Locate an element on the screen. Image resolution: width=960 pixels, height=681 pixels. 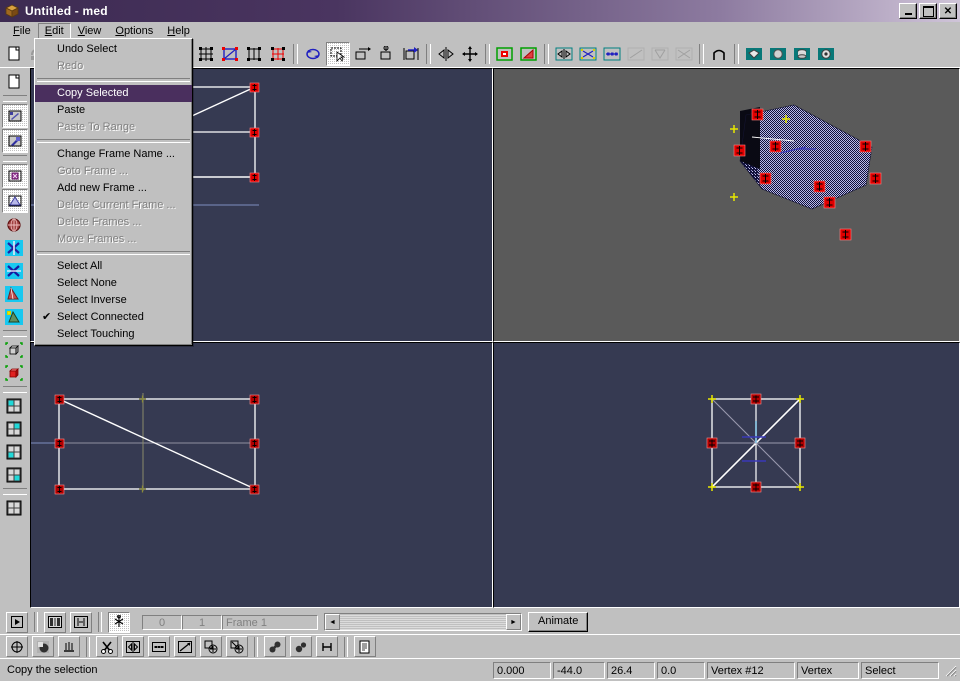
skeleton-icon is located at coordinates (119, 622).